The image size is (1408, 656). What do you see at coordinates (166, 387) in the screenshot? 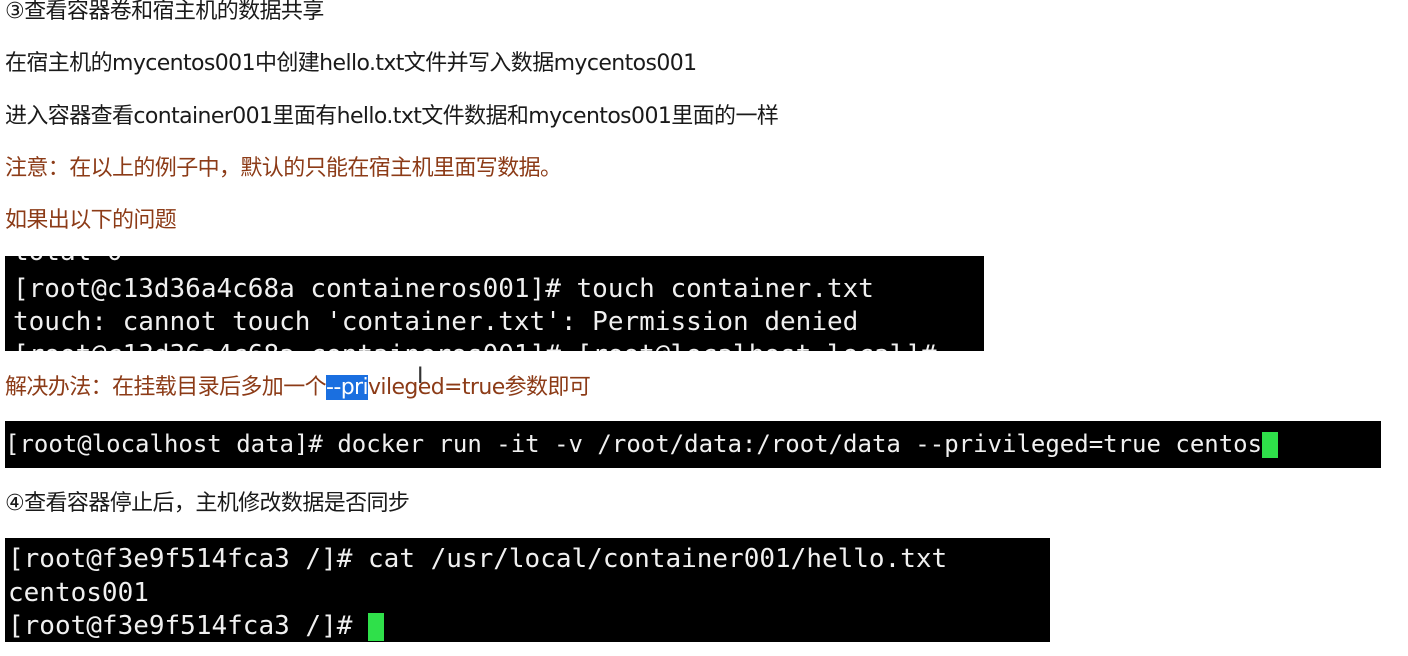
I see `solution-prefix: 解决办法：在挂载目录后多加一个` at bounding box center [166, 387].